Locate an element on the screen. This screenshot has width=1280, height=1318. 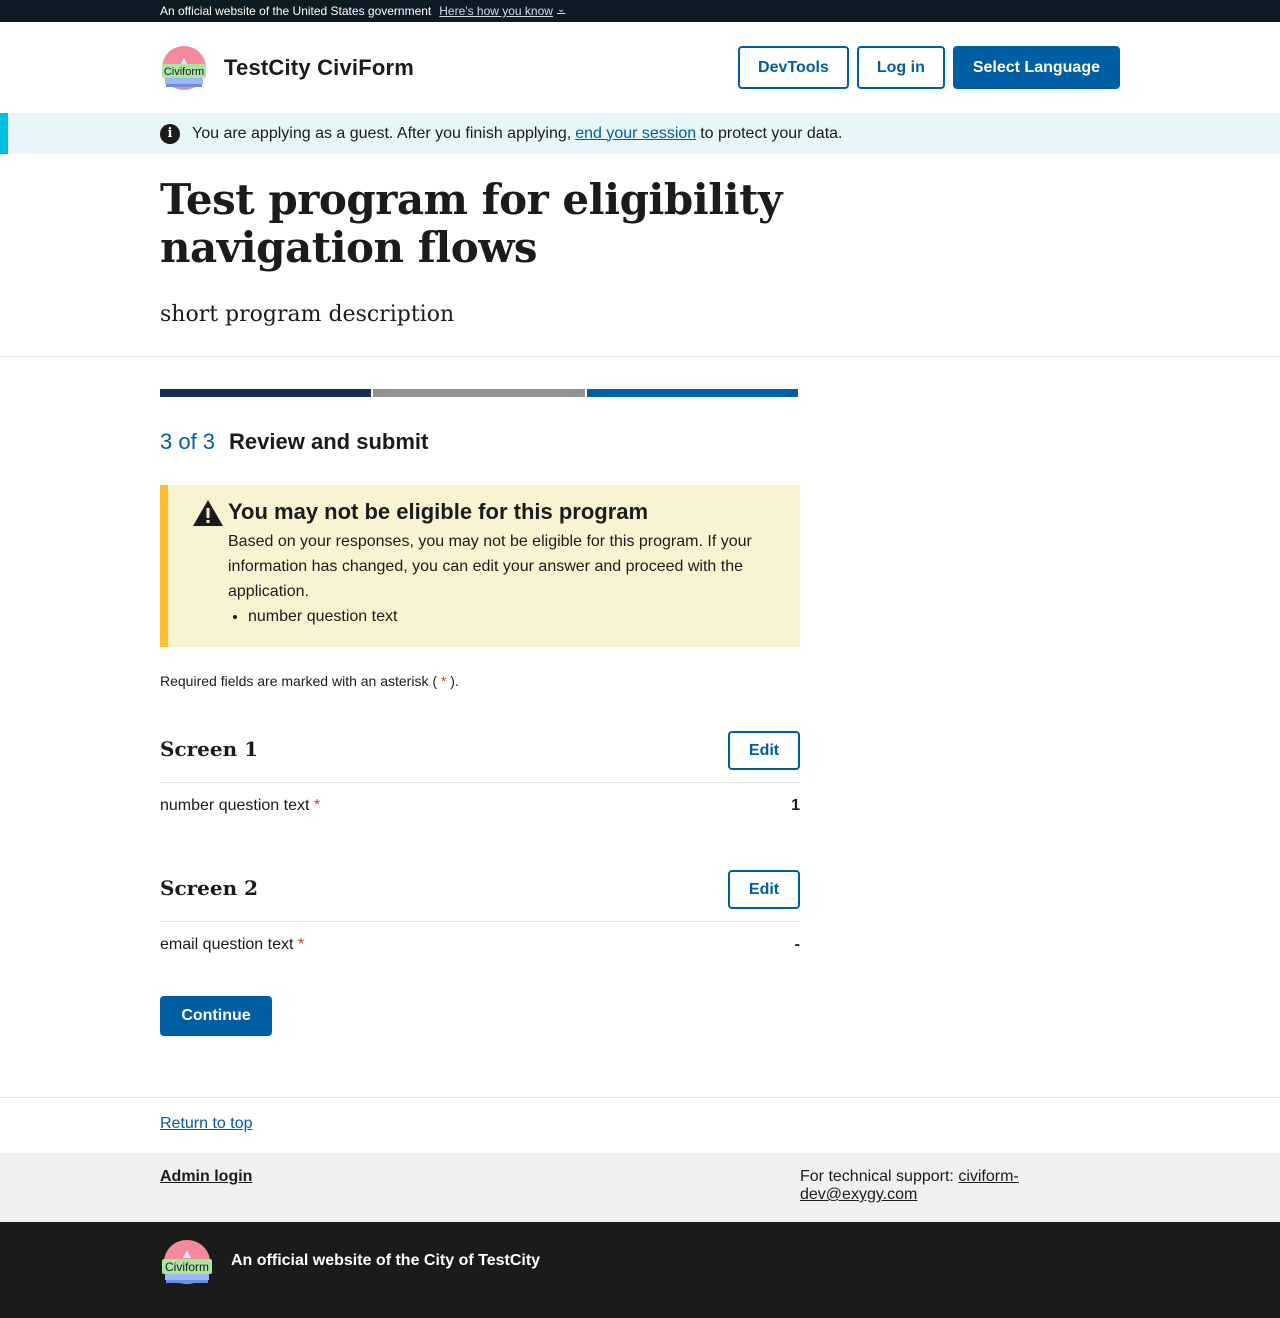
program-description: short program description is located at coordinates (307, 314).